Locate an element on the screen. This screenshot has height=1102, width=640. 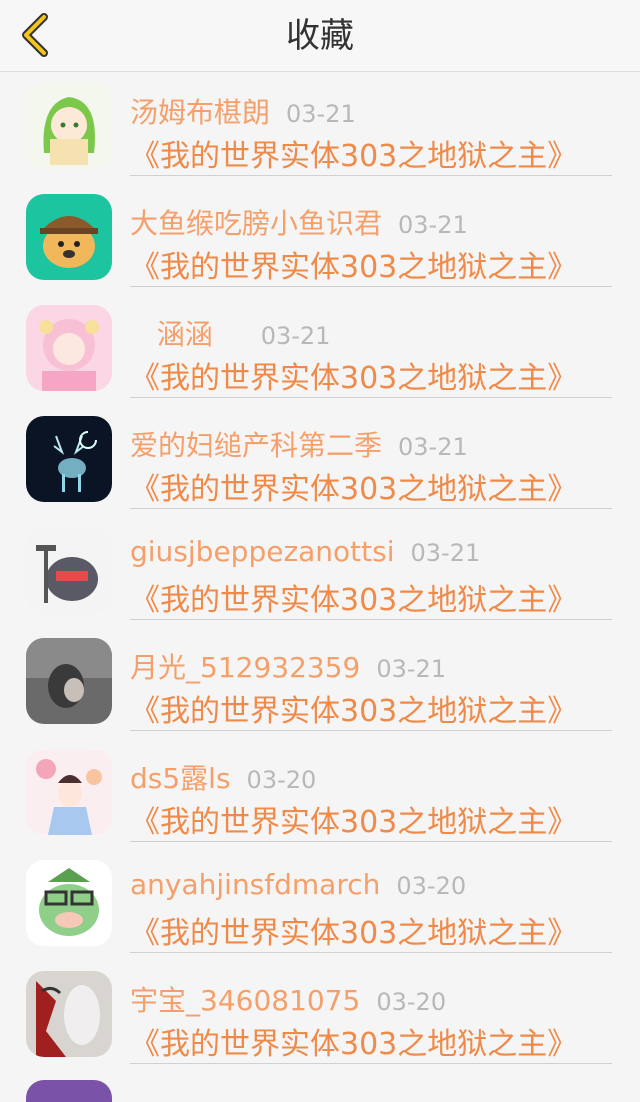
user-name: 涵涵 03-21 is located at coordinates (230, 334).